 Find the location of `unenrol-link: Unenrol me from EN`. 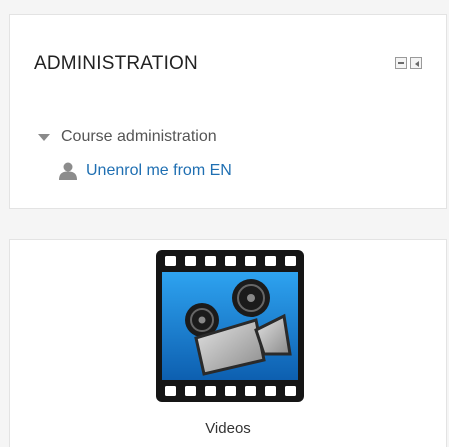

unenrol-link: Unenrol me from EN is located at coordinates (145, 171).